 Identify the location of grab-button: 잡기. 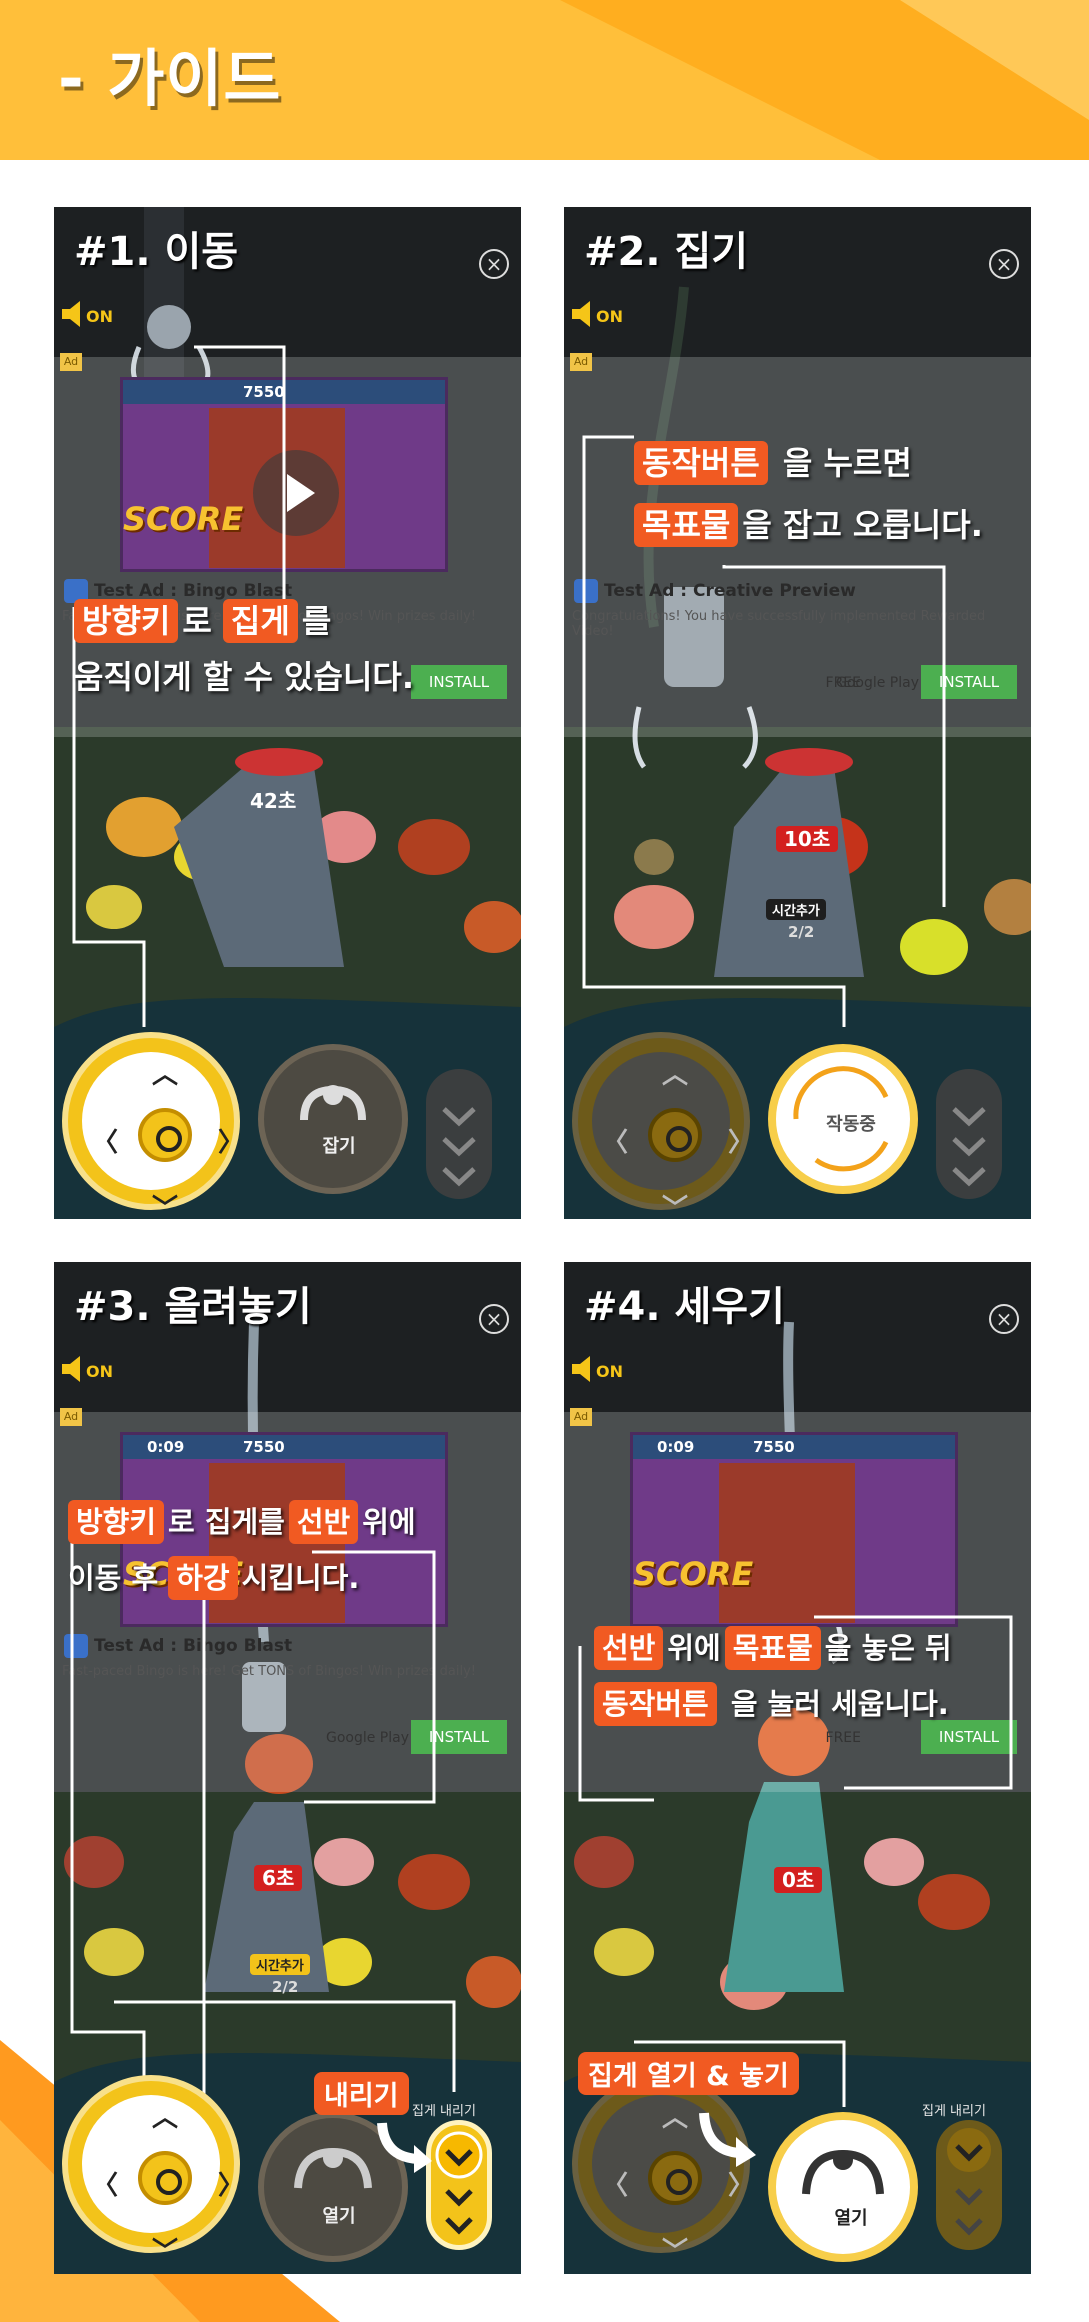
(333, 1119).